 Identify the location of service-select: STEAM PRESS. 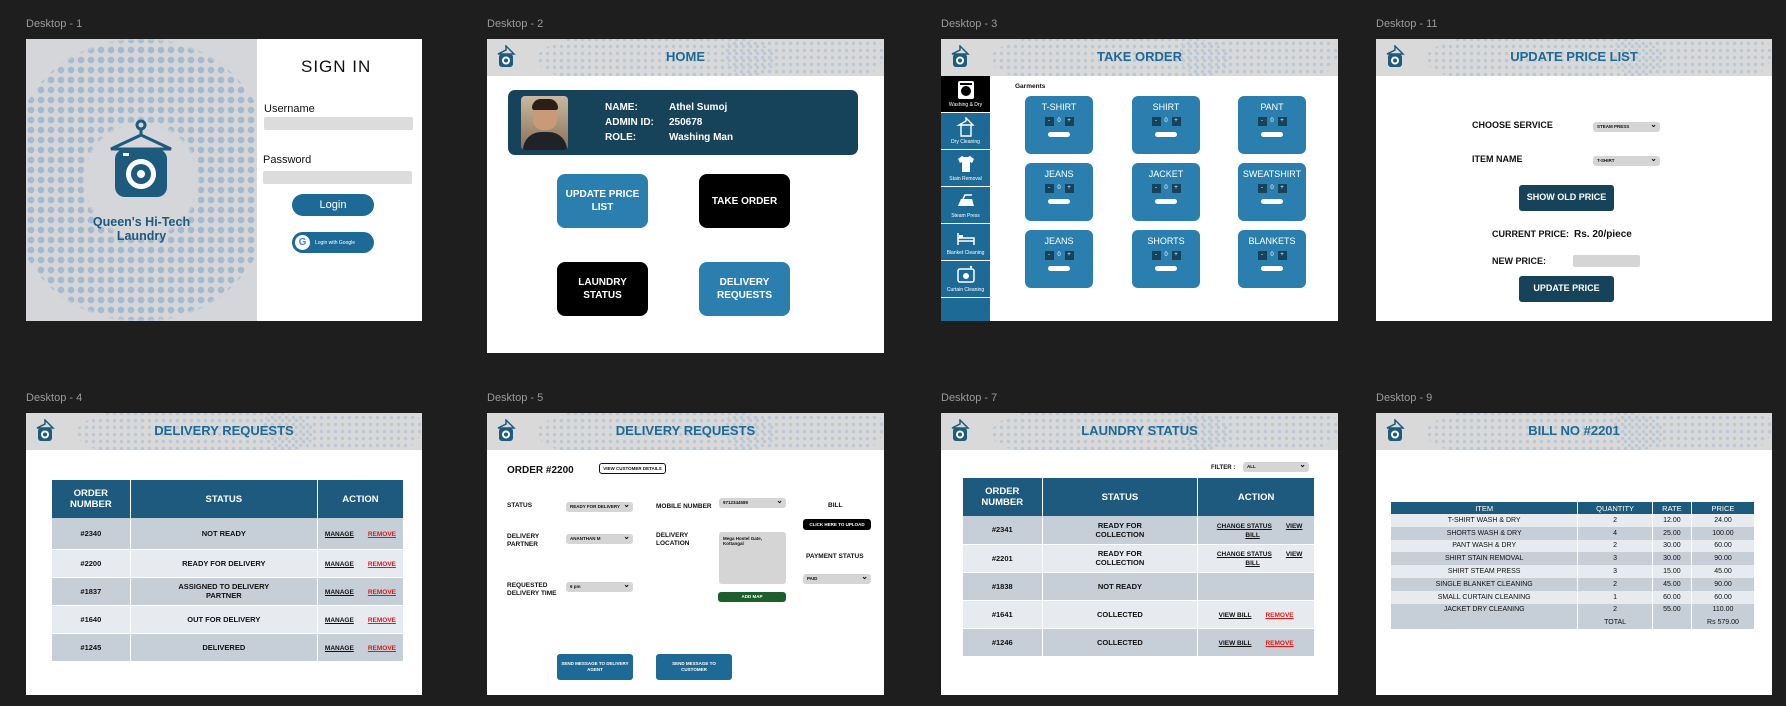
(1626, 126).